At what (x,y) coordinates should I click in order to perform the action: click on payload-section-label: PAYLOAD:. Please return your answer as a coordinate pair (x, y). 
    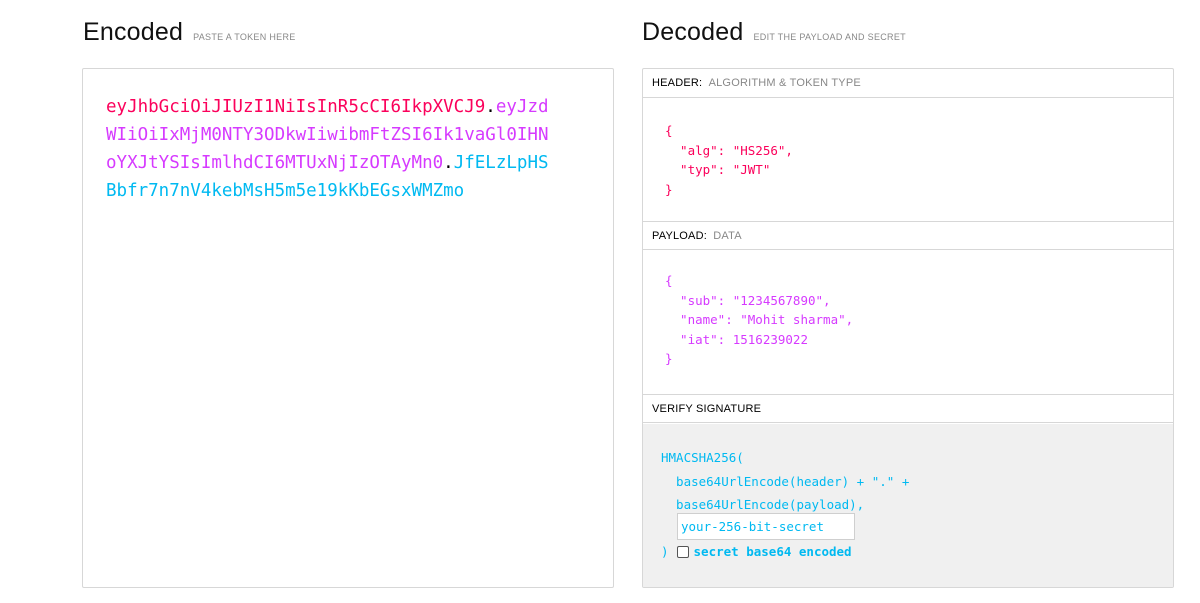
    Looking at the image, I should click on (679, 236).